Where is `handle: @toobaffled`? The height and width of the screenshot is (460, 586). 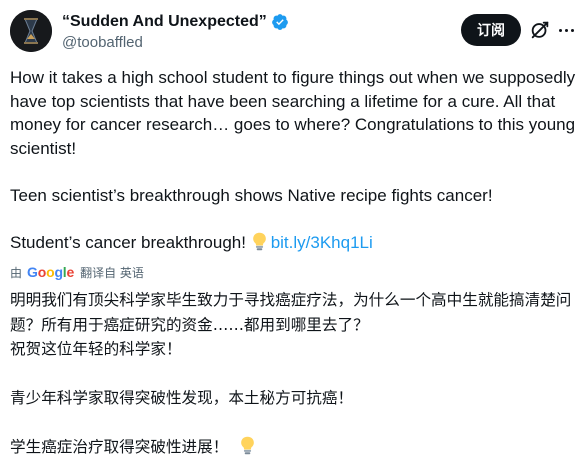 handle: @toobaffled is located at coordinates (175, 42).